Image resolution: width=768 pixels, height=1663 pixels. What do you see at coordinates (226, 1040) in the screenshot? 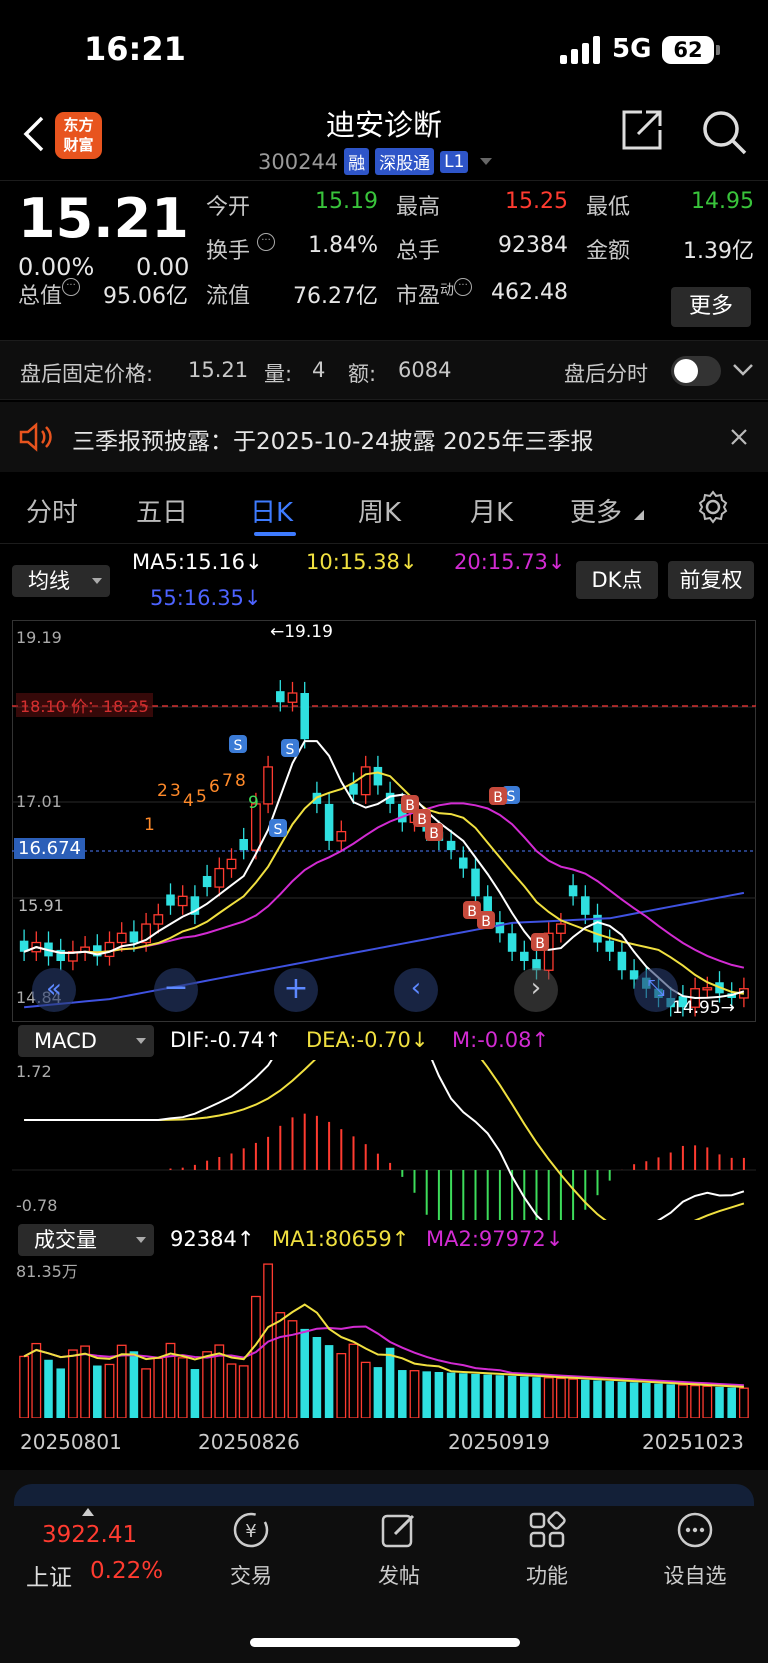
I see `dif-legend: DIF:-0.74↑` at bounding box center [226, 1040].